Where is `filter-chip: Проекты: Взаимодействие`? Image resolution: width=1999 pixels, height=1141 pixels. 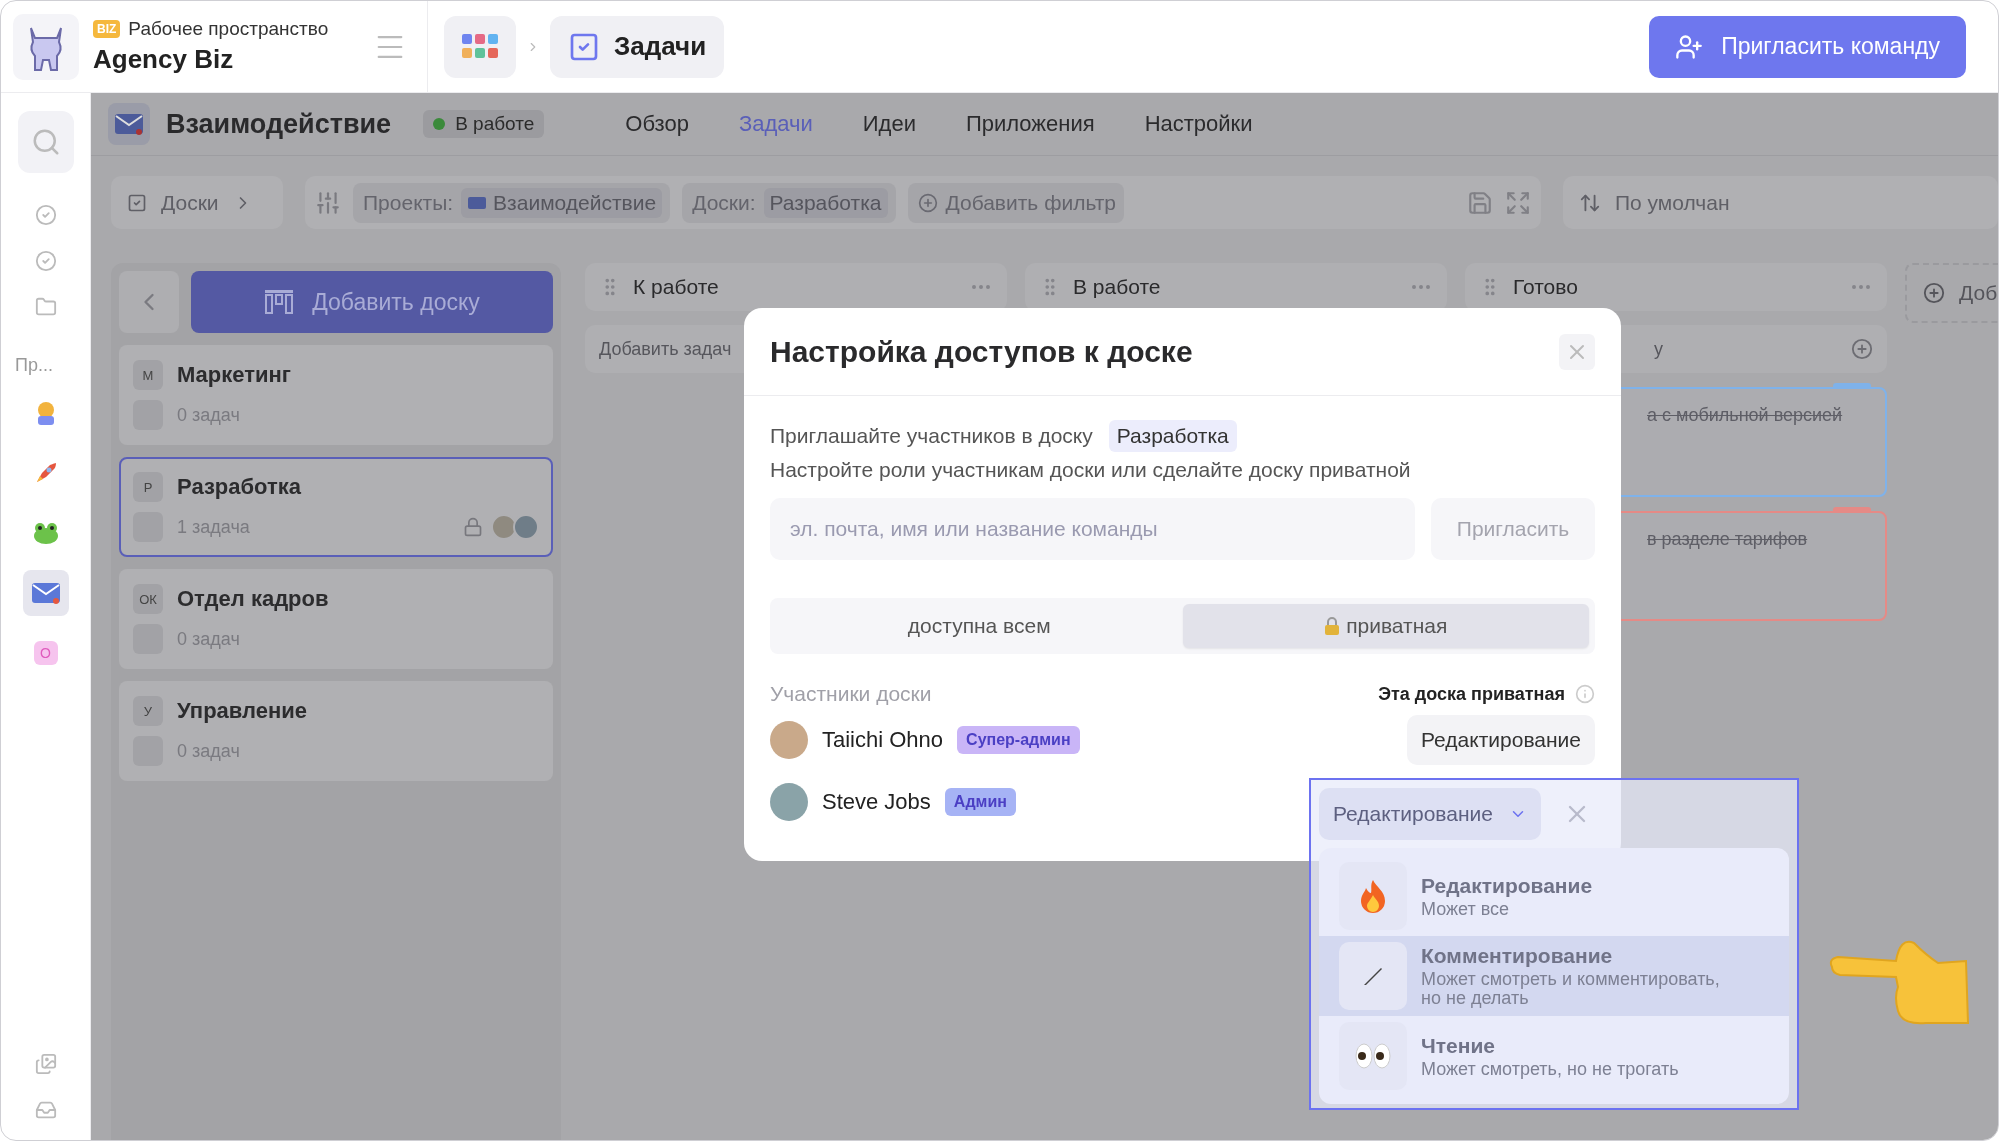 filter-chip: Проекты: Взаимодействие is located at coordinates (512, 202).